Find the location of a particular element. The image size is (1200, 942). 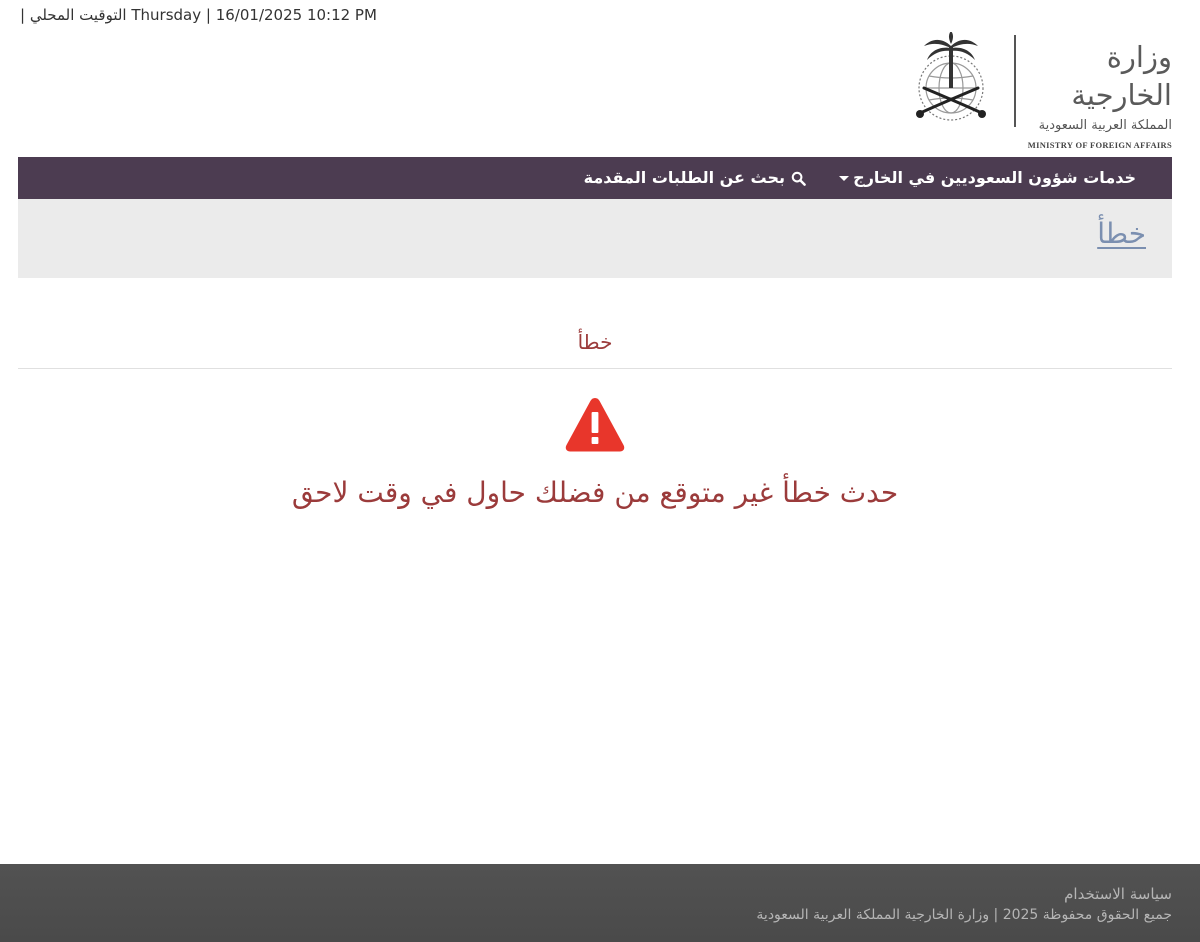

caret-down-icon is located at coordinates (844, 178).